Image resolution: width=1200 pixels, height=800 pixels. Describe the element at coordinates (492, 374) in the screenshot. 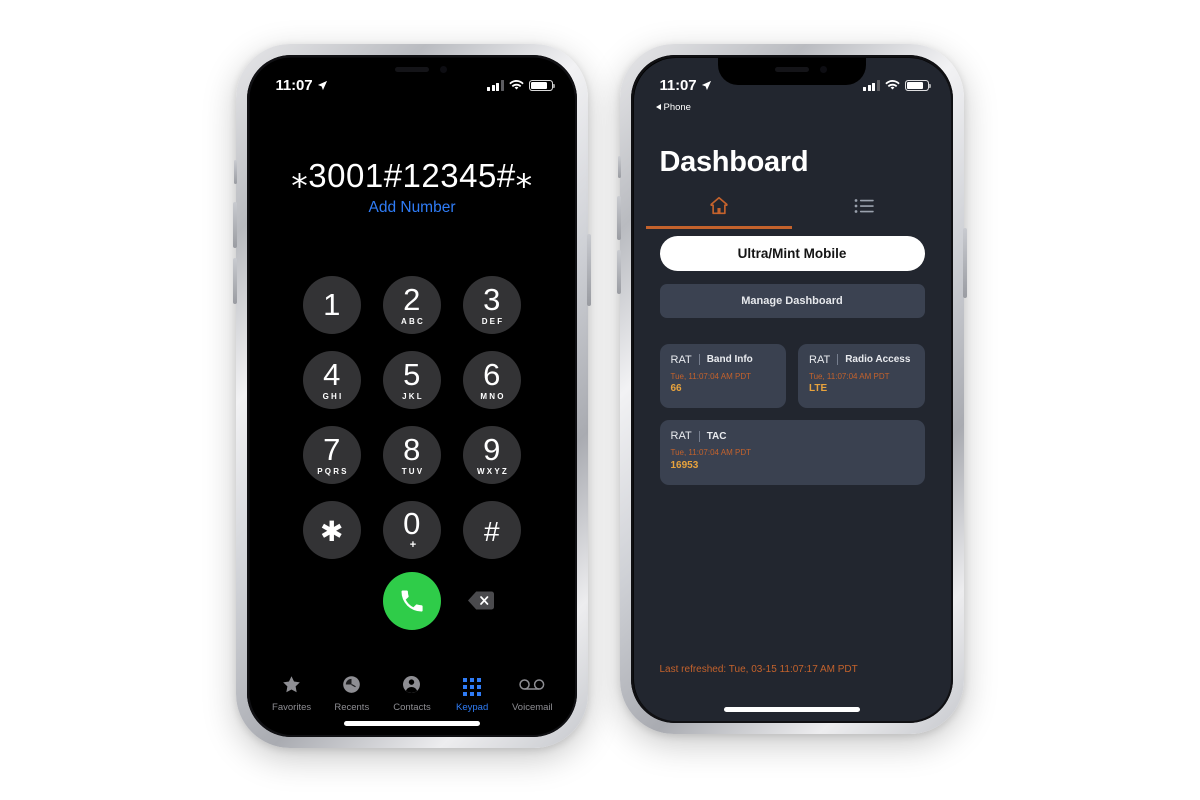

I see `keypad-key-digit: 6` at that location.